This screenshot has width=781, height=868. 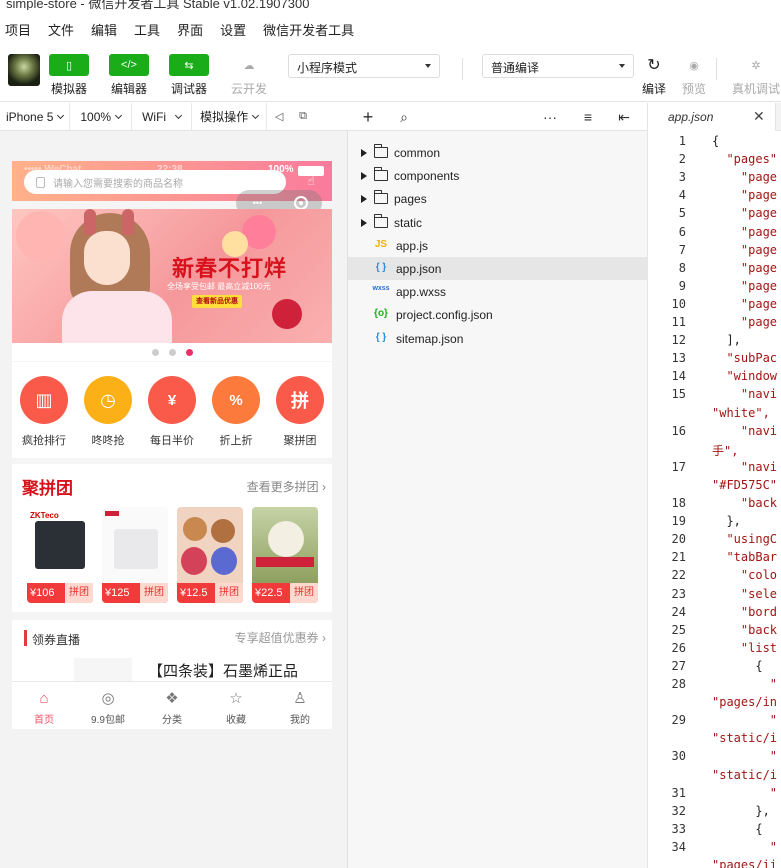 What do you see at coordinates (303, 117) in the screenshot?
I see `detach-window-icon: ⧉` at bounding box center [303, 117].